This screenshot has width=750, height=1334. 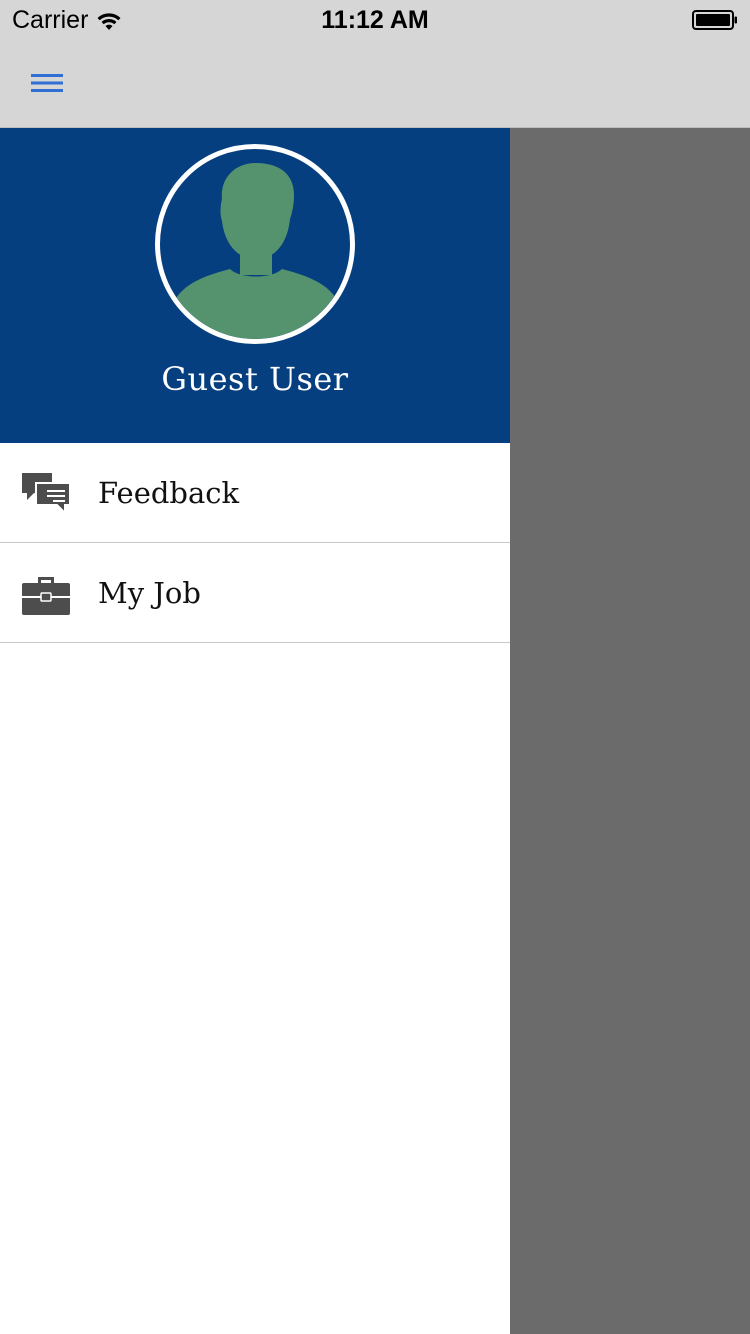 I want to click on menu-item-label: My Job, so click(x=149, y=592).